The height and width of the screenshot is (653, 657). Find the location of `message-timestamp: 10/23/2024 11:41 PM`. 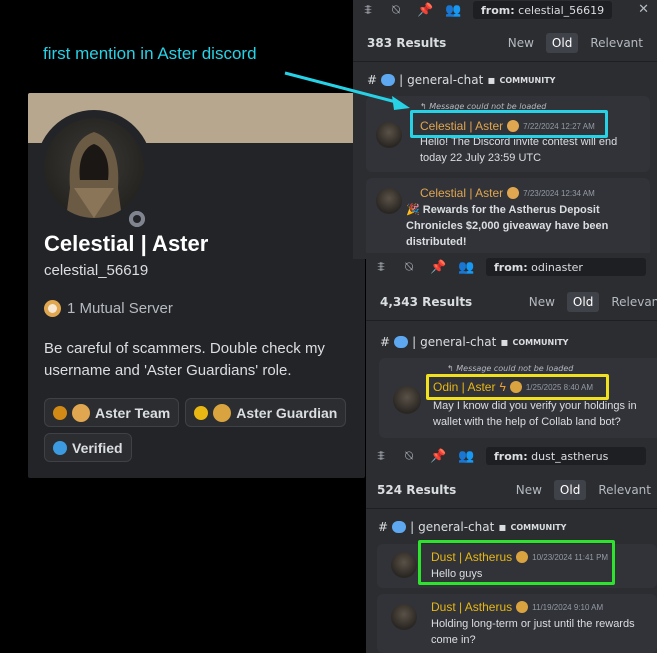

message-timestamp: 10/23/2024 11:41 PM is located at coordinates (570, 557).